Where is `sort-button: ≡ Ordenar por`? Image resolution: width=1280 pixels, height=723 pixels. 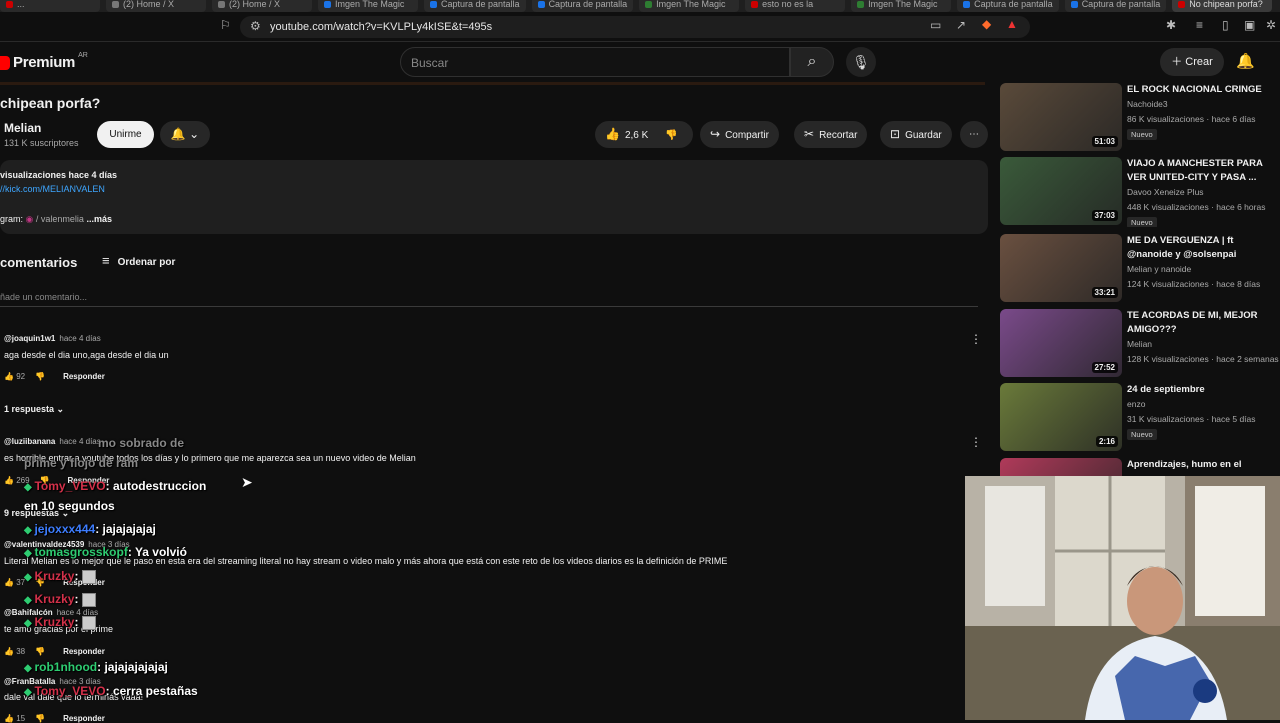
sort-button: ≡ Ordenar por is located at coordinates (138, 260).